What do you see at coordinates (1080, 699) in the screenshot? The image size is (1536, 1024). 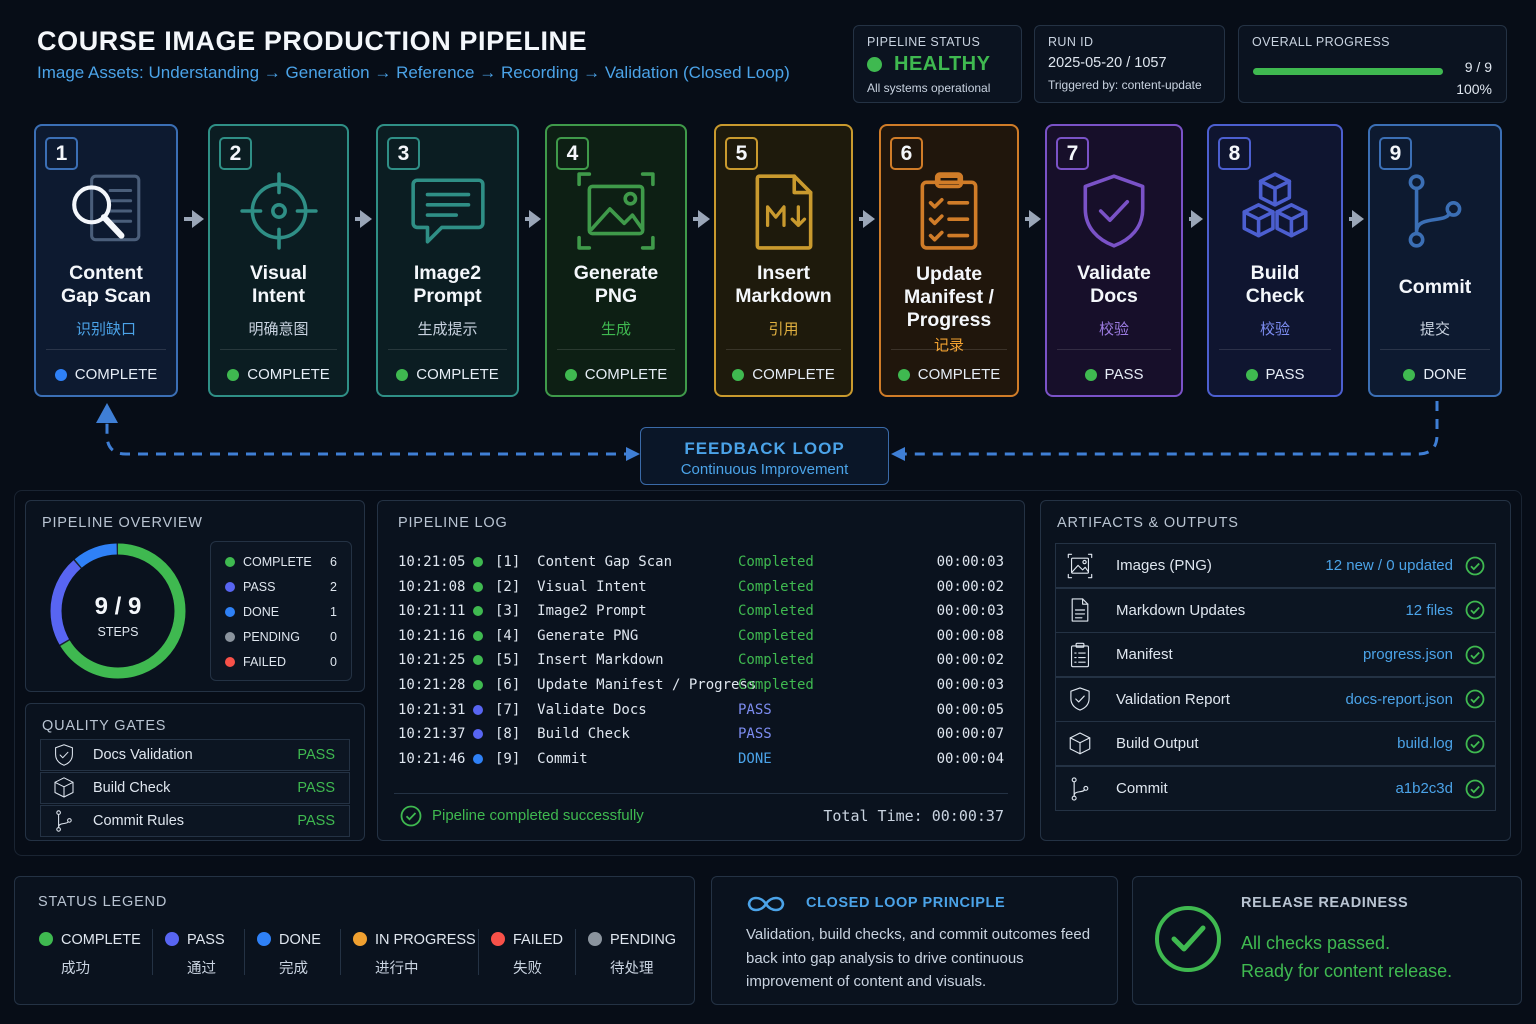 I see `shield-check-icon` at bounding box center [1080, 699].